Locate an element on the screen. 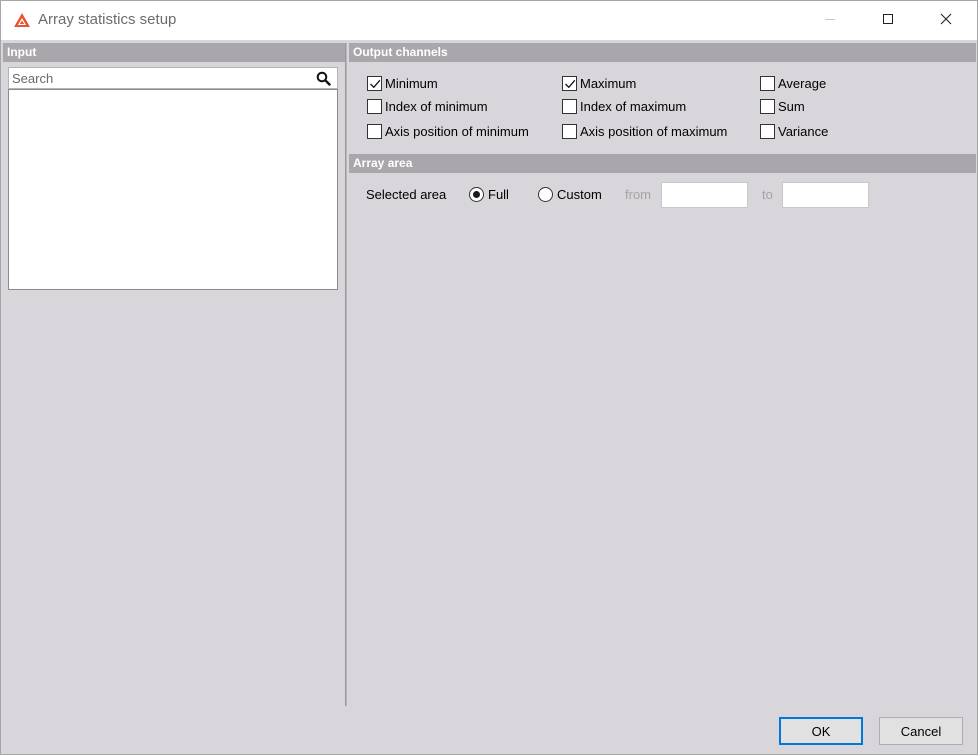  selected-area-label: Selected area is located at coordinates (406, 194).